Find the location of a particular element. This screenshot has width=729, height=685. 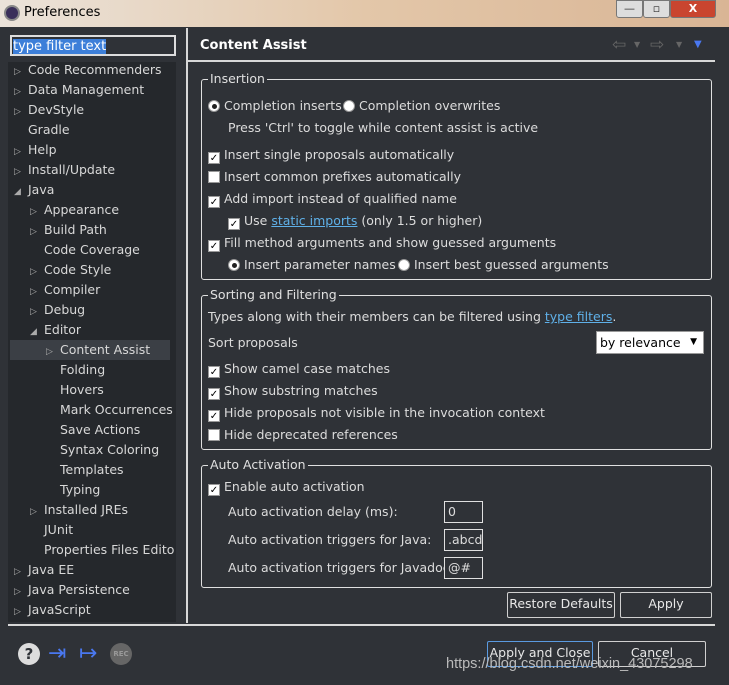

sort-proposals-label: Sort proposals is located at coordinates (253, 342).